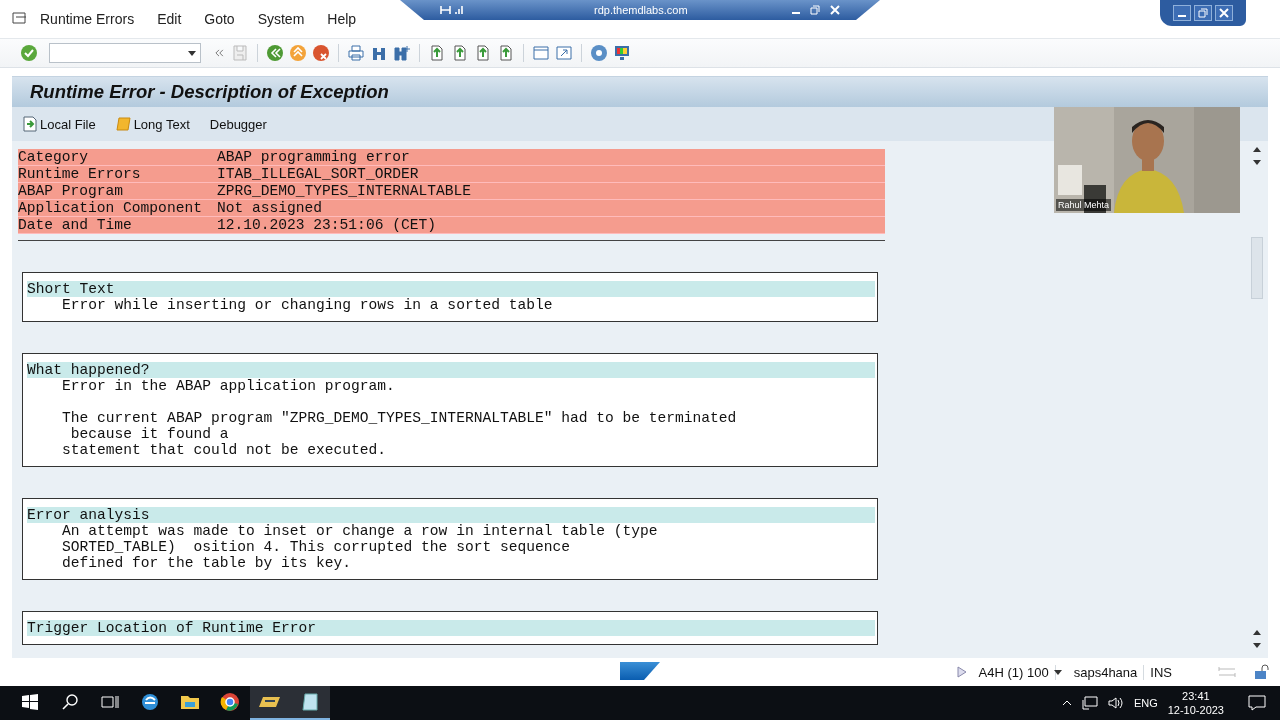 This screenshot has width=1280, height=720. I want to click on shortcut-icon, so click(564, 53).